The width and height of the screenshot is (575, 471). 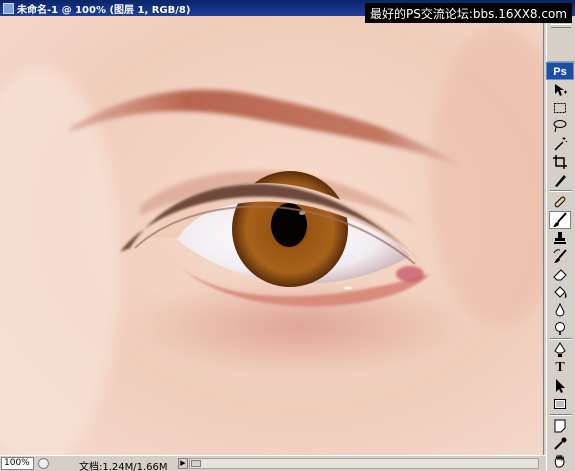 I want to click on status-menu-arrow-icon: ▶, so click(x=183, y=463).